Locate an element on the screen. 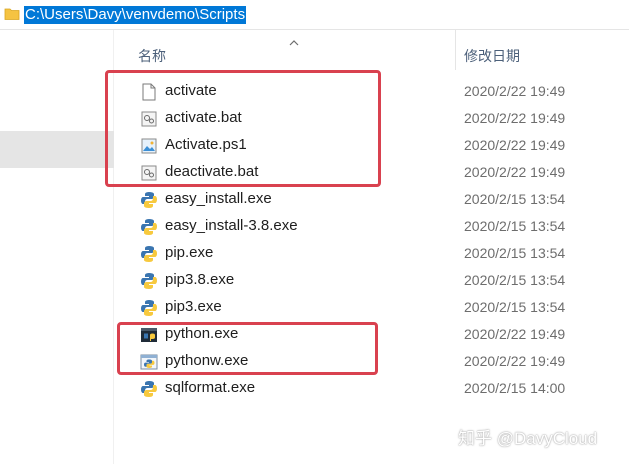 This screenshot has height=464, width=629. file-row: pip3.8.exe 2020/2/15 13:54 is located at coordinates (371, 280).